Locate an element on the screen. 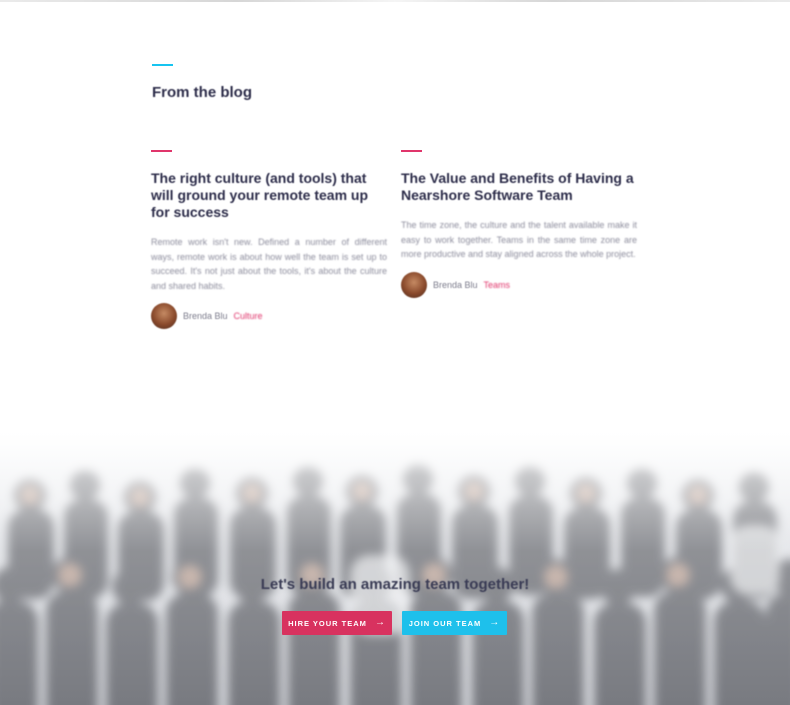 This screenshot has width=790, height=705. cta-headline: Let's build an amazing team together! is located at coordinates (395, 584).